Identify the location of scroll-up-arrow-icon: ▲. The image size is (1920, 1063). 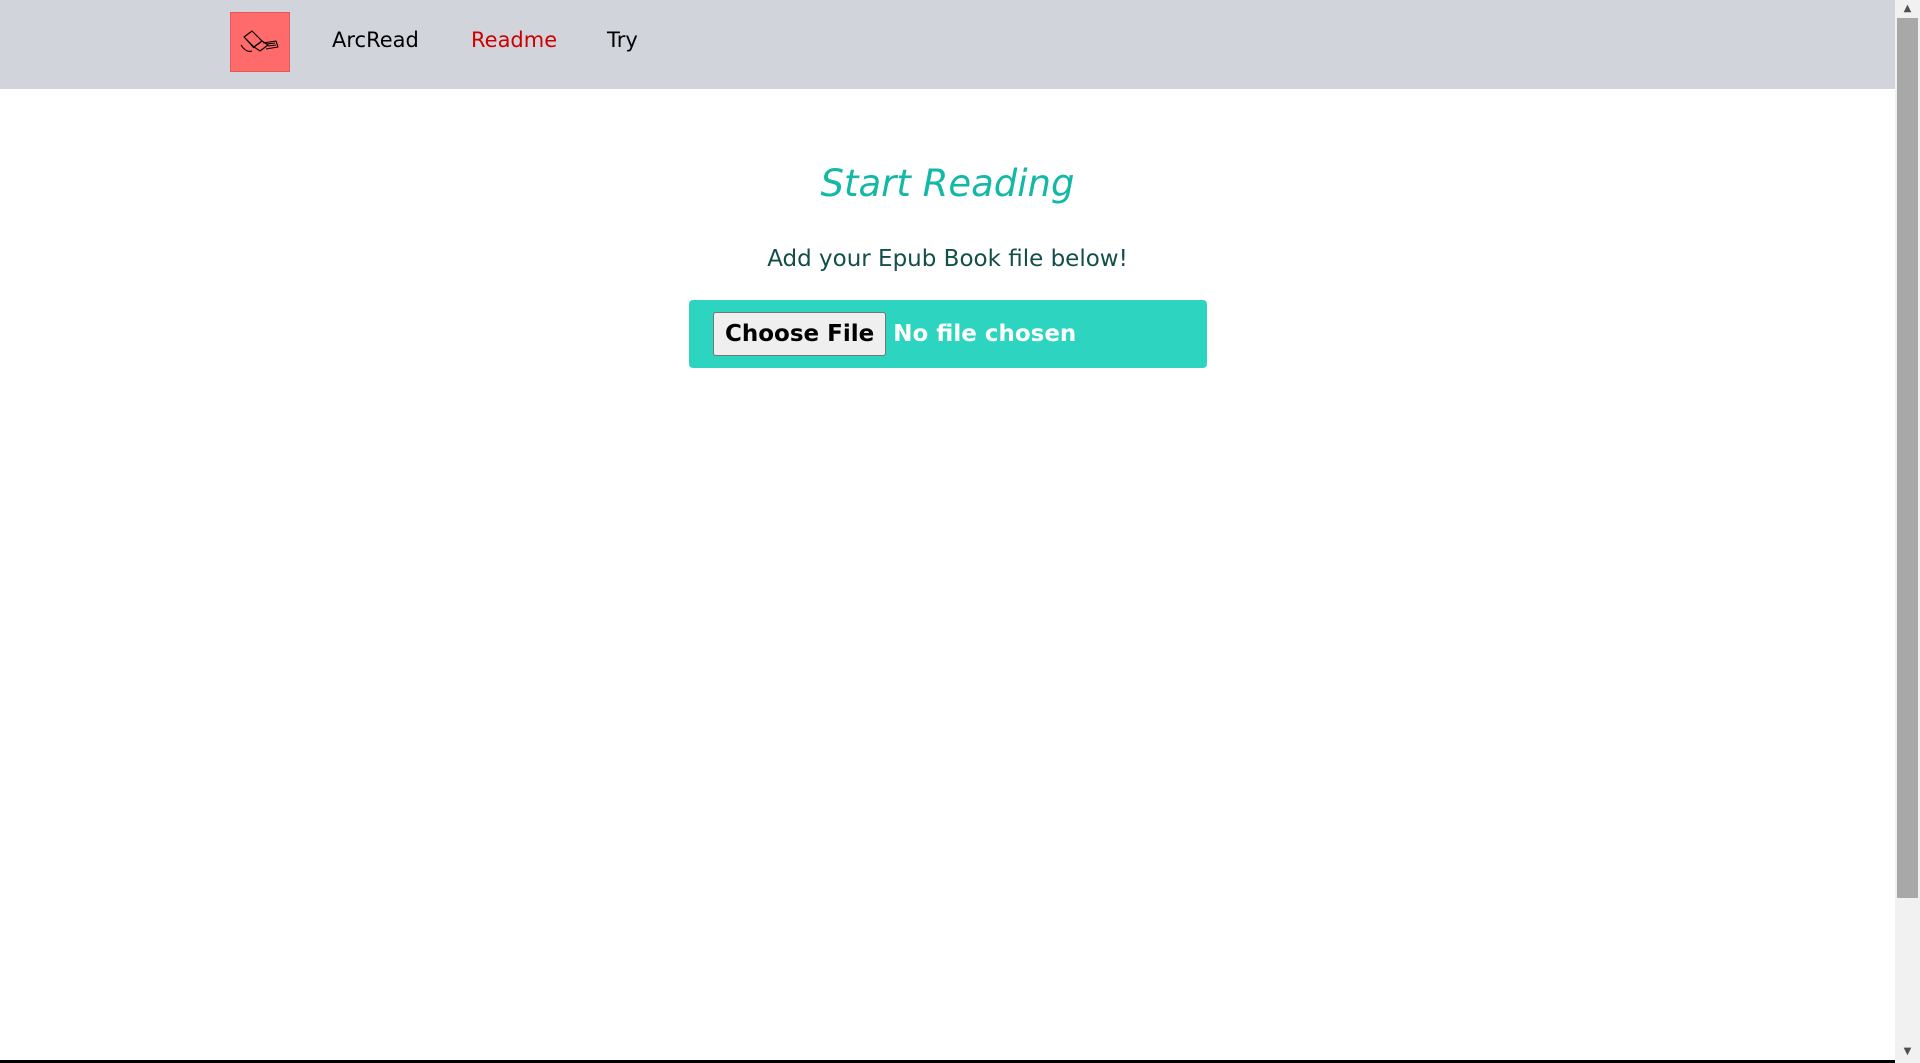
(1907, 9).